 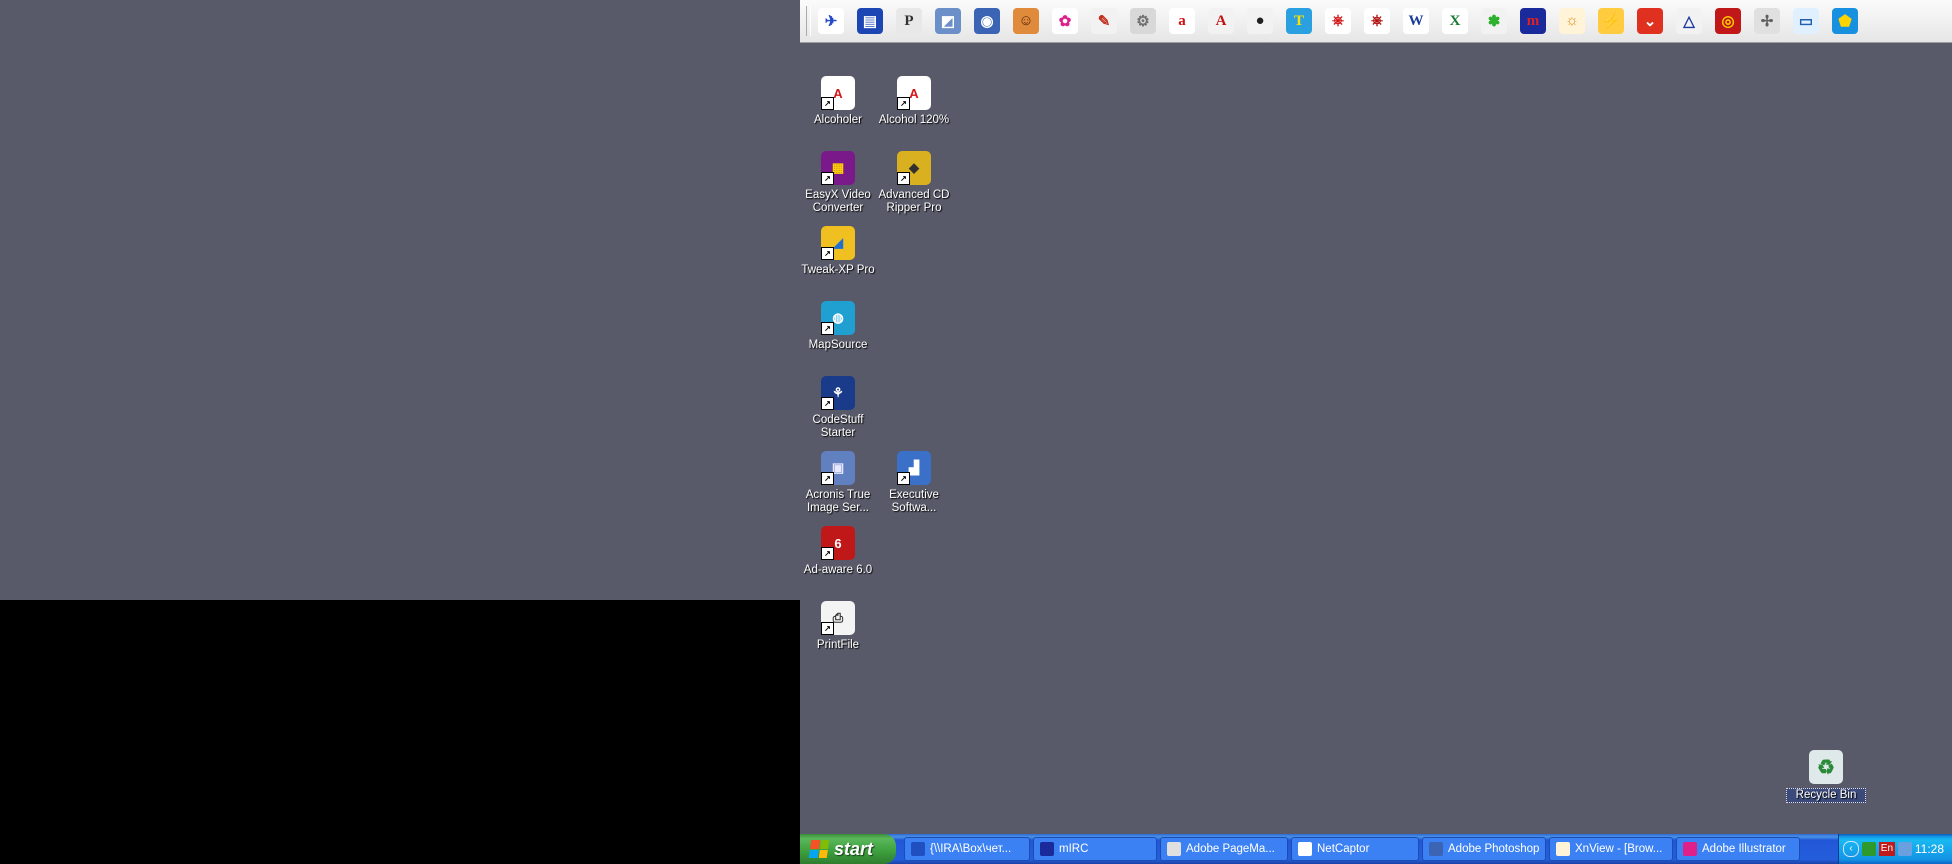 I want to click on grey-tool-icon: ⚙, so click(x=1143, y=21).